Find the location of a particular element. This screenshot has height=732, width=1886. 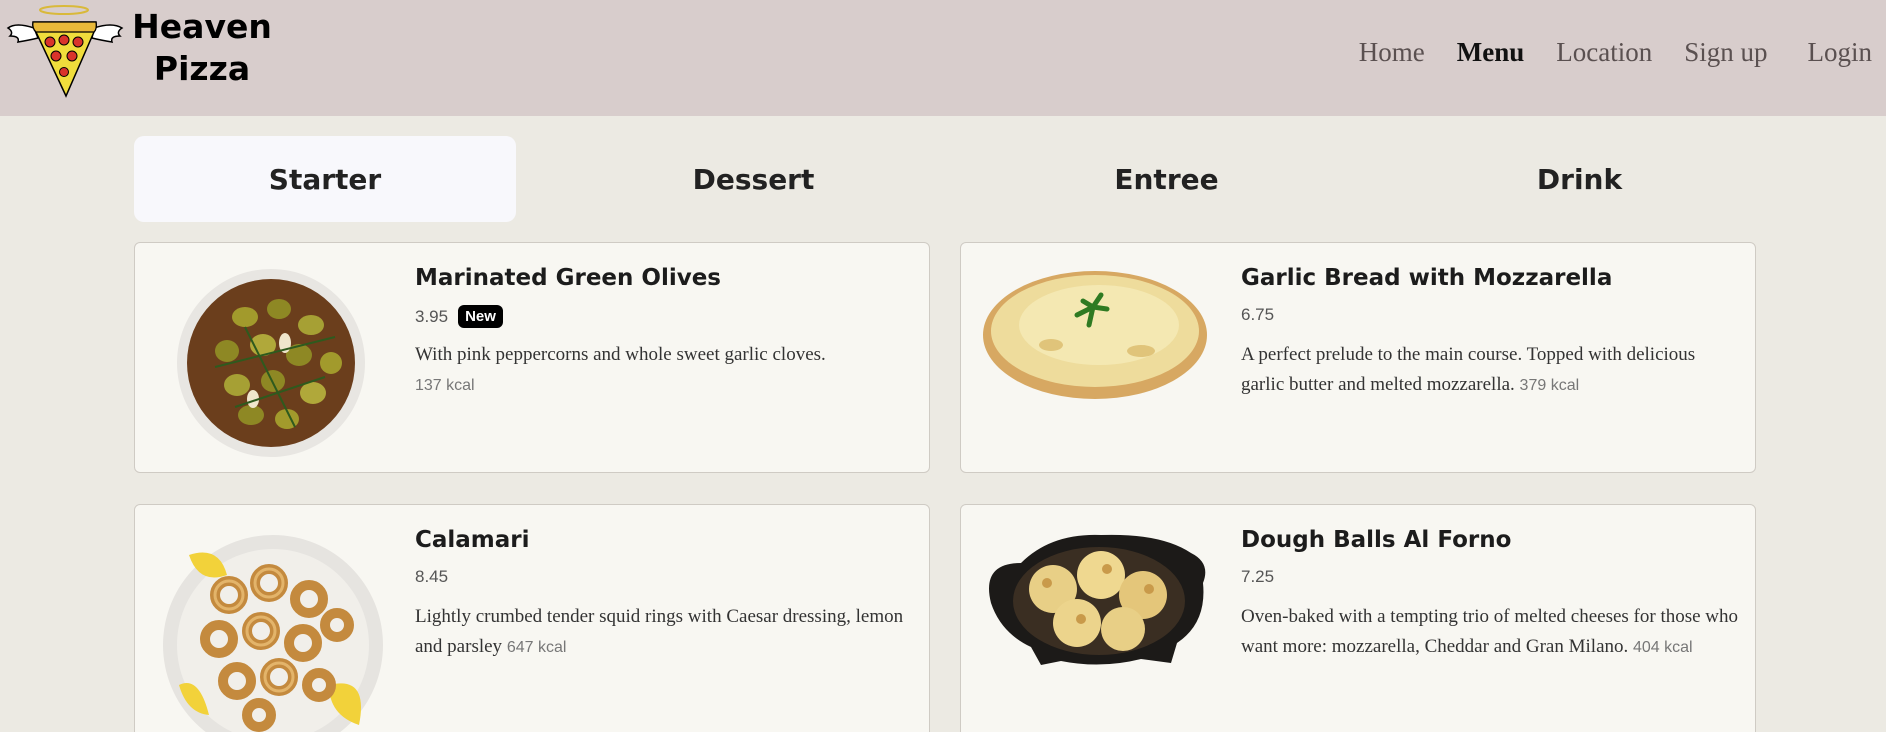

item-price: 8.45 is located at coordinates (432, 576).